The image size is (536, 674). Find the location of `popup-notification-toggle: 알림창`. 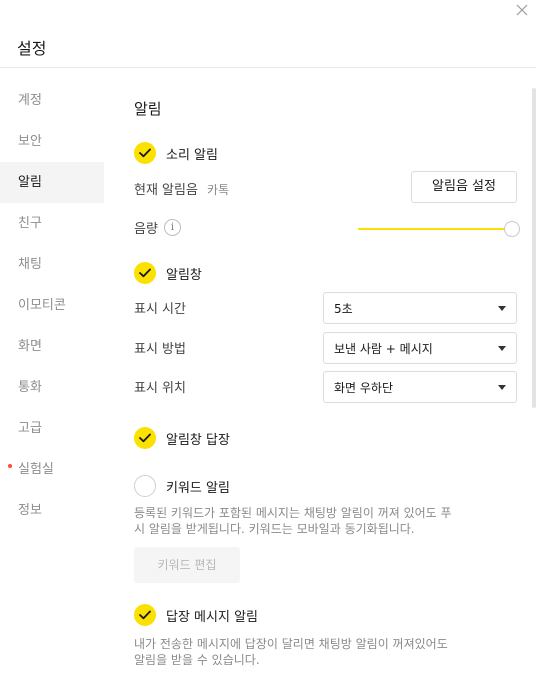

popup-notification-toggle: 알림창 is located at coordinates (168, 273).